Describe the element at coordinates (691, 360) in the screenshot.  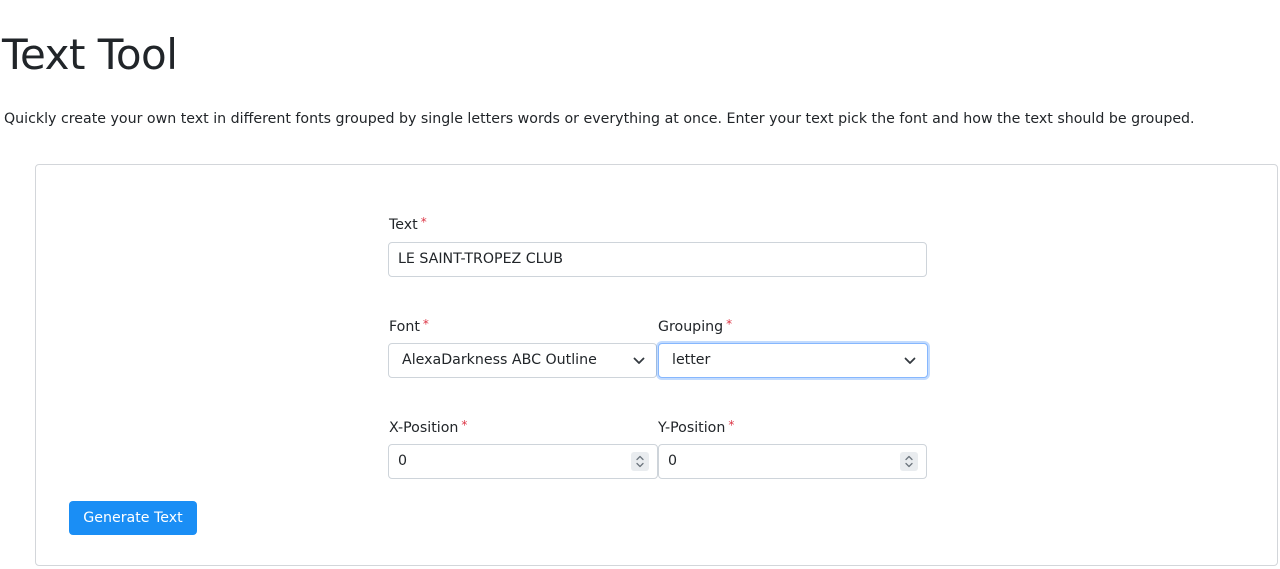
I see `grouping-select-value: letter` at that location.